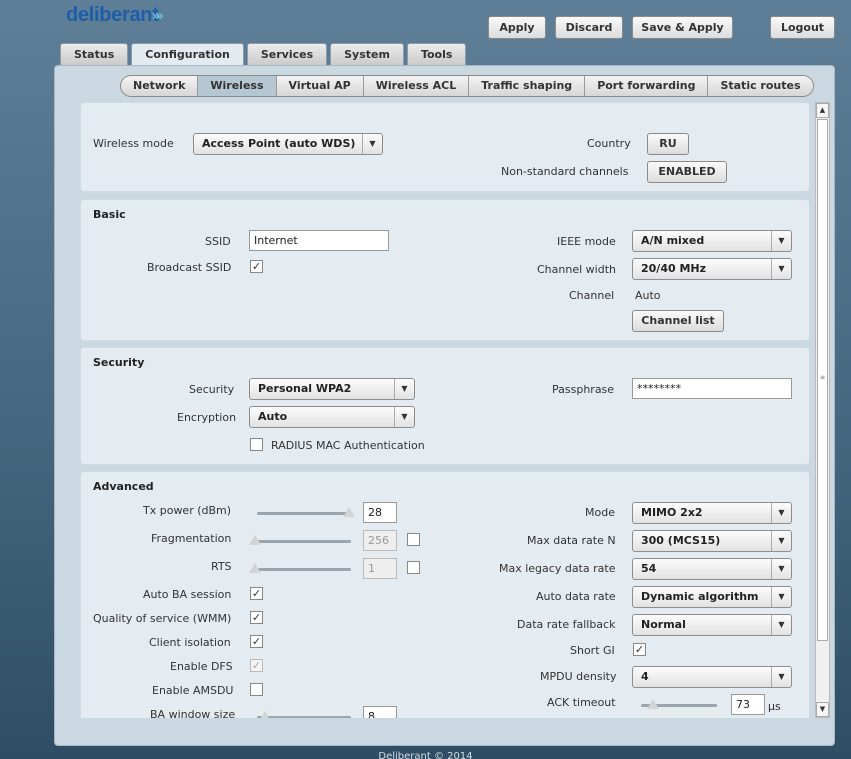 This screenshot has width=851, height=759. Describe the element at coordinates (380, 512) in the screenshot. I see `tx-power-input: 28` at that location.